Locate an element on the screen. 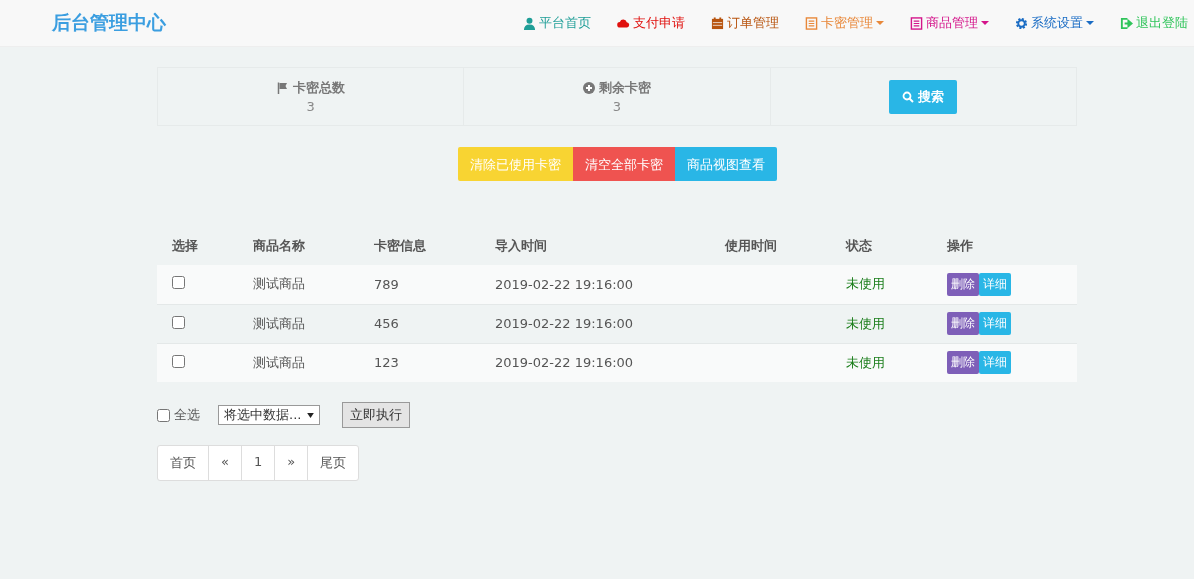 This screenshot has height=579, width=1194. sign-out-icon is located at coordinates (1126, 23).